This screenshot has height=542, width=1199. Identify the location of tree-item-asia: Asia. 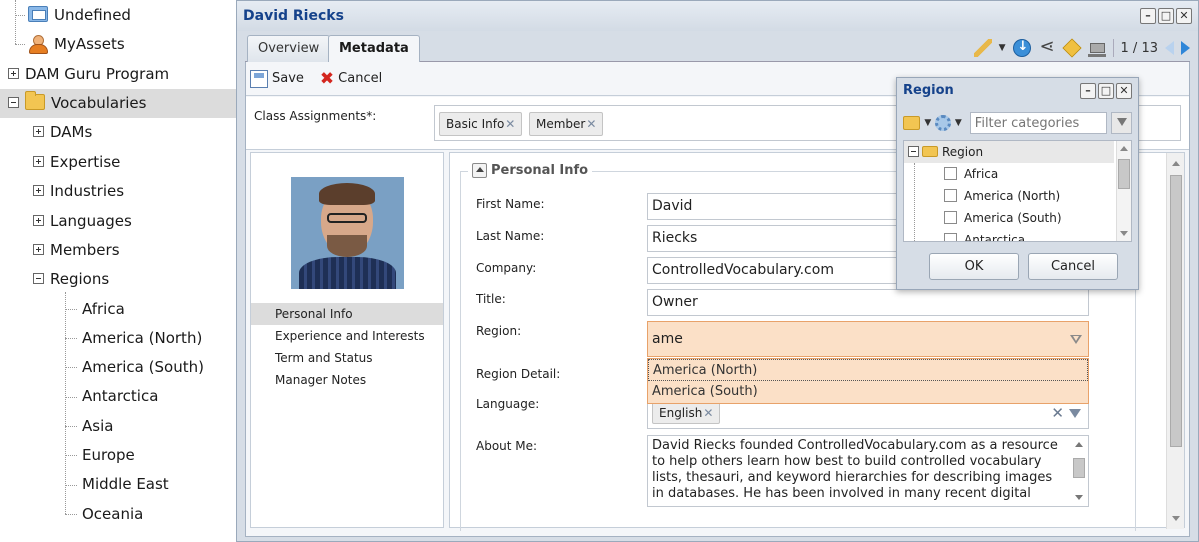
(97, 426).